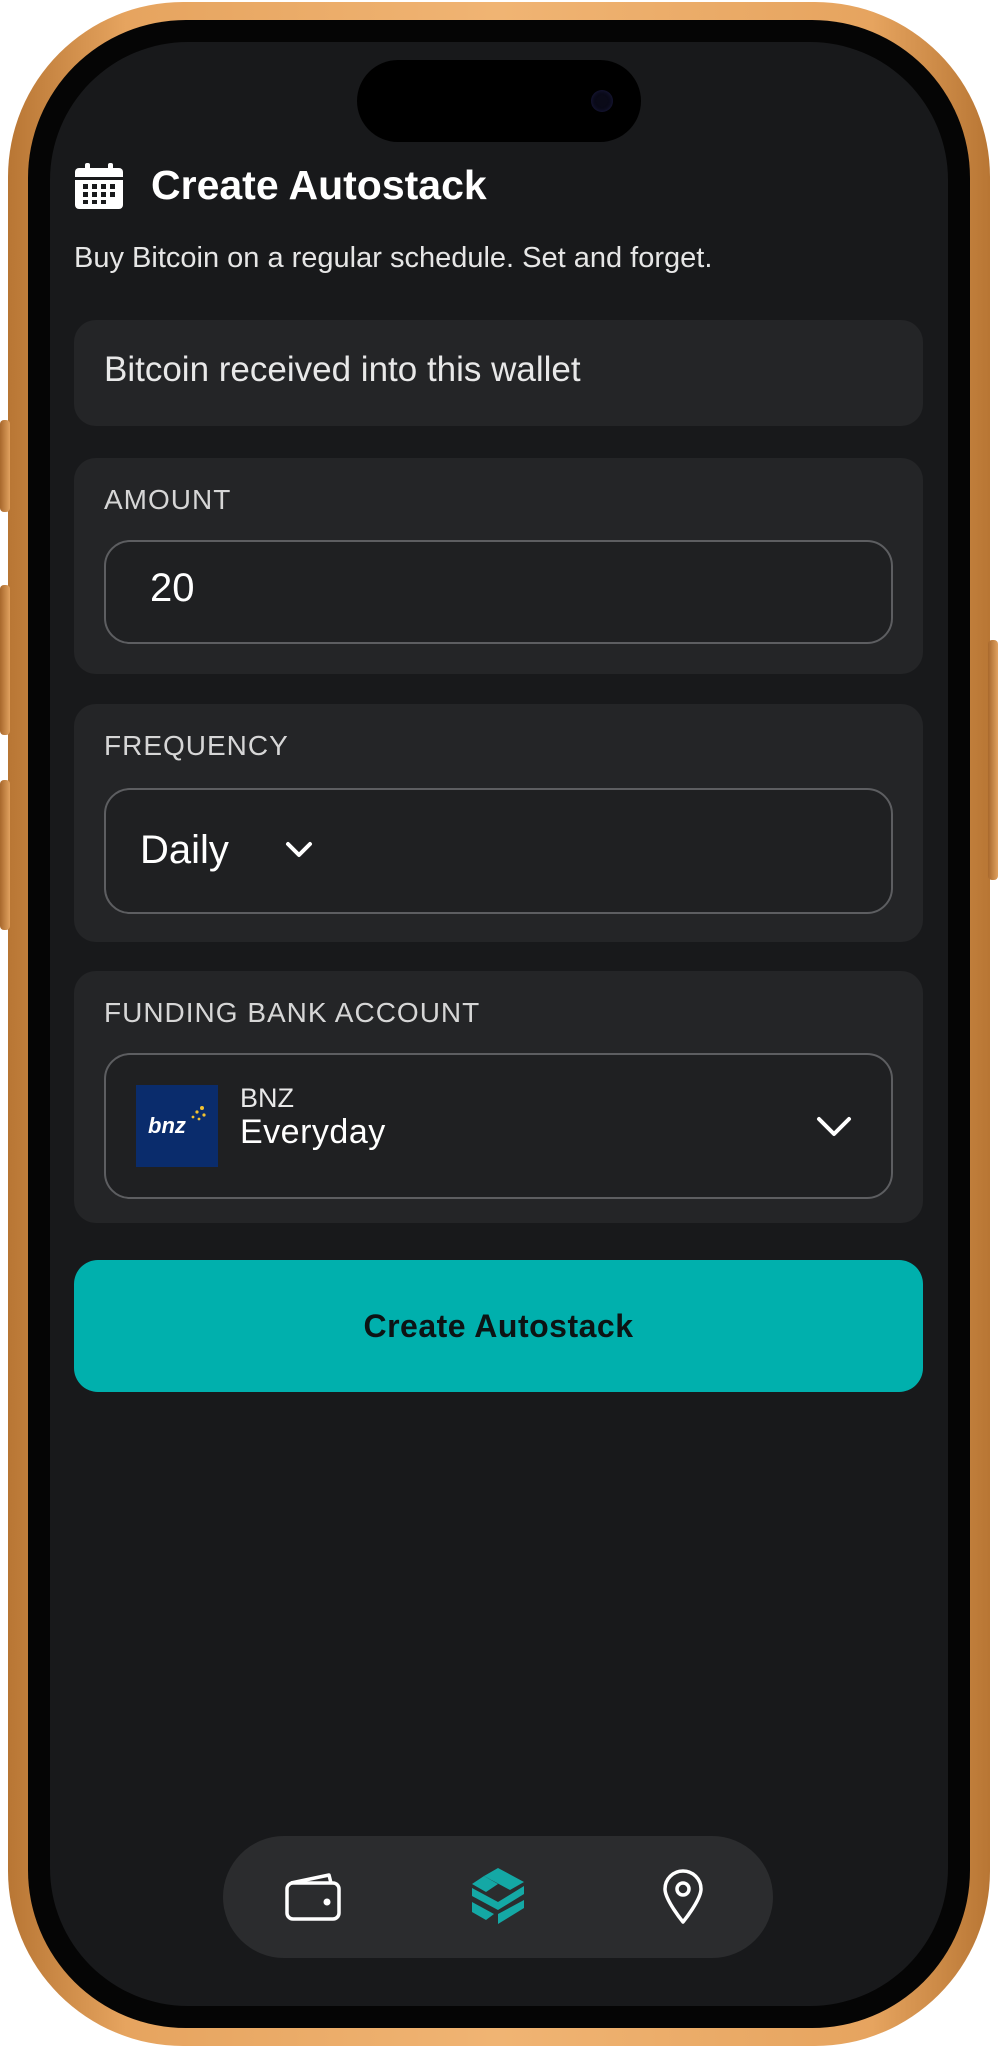 The width and height of the screenshot is (998, 2048). I want to click on amount-input, so click(450, 588).